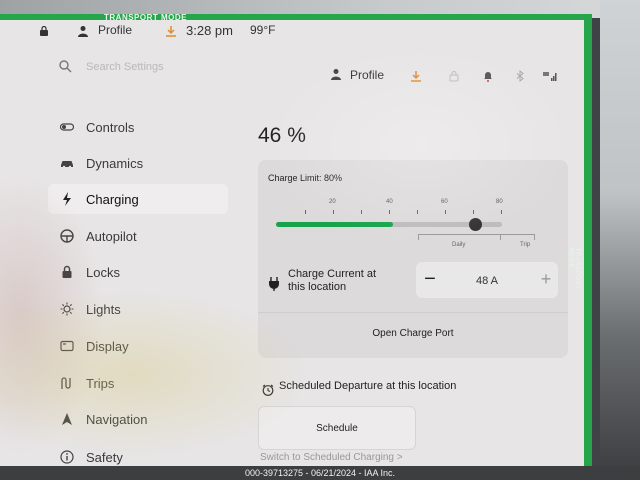  Describe the element at coordinates (282, 135) in the screenshot. I see `battery-percent: 46 %` at that location.